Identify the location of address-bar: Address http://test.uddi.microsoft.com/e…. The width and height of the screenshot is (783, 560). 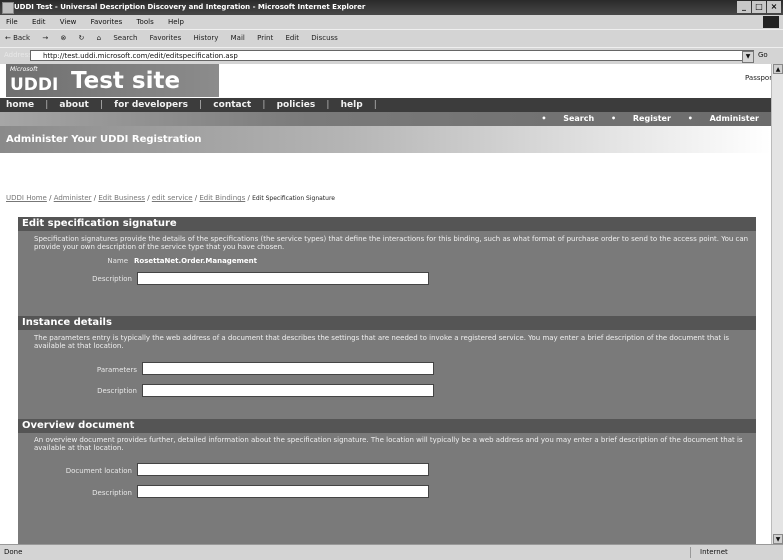
(391, 56).